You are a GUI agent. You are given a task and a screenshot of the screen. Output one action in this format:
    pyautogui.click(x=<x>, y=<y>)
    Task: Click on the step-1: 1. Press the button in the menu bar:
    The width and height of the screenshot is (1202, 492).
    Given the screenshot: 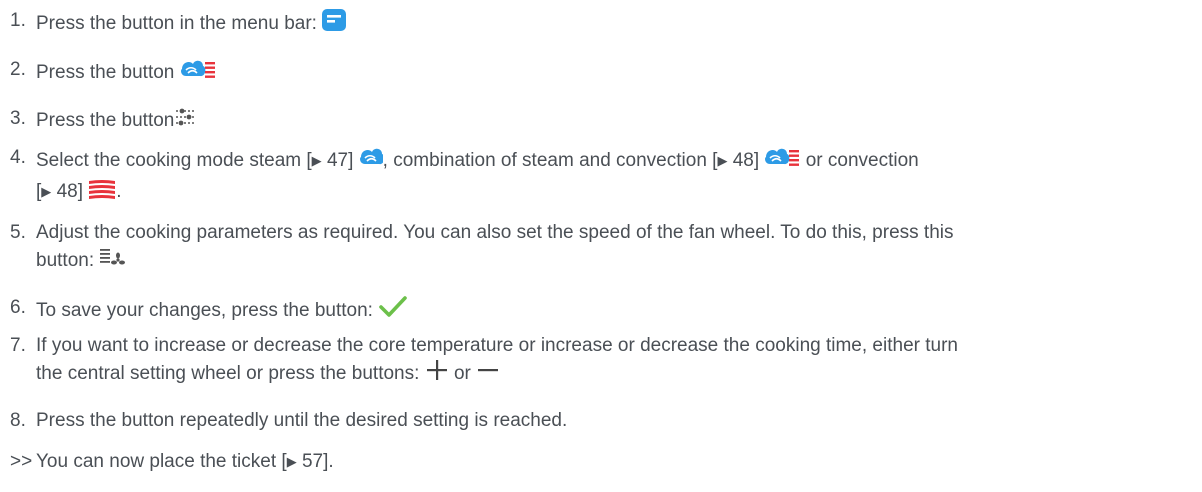 What is the action you would take?
    pyautogui.click(x=601, y=24)
    